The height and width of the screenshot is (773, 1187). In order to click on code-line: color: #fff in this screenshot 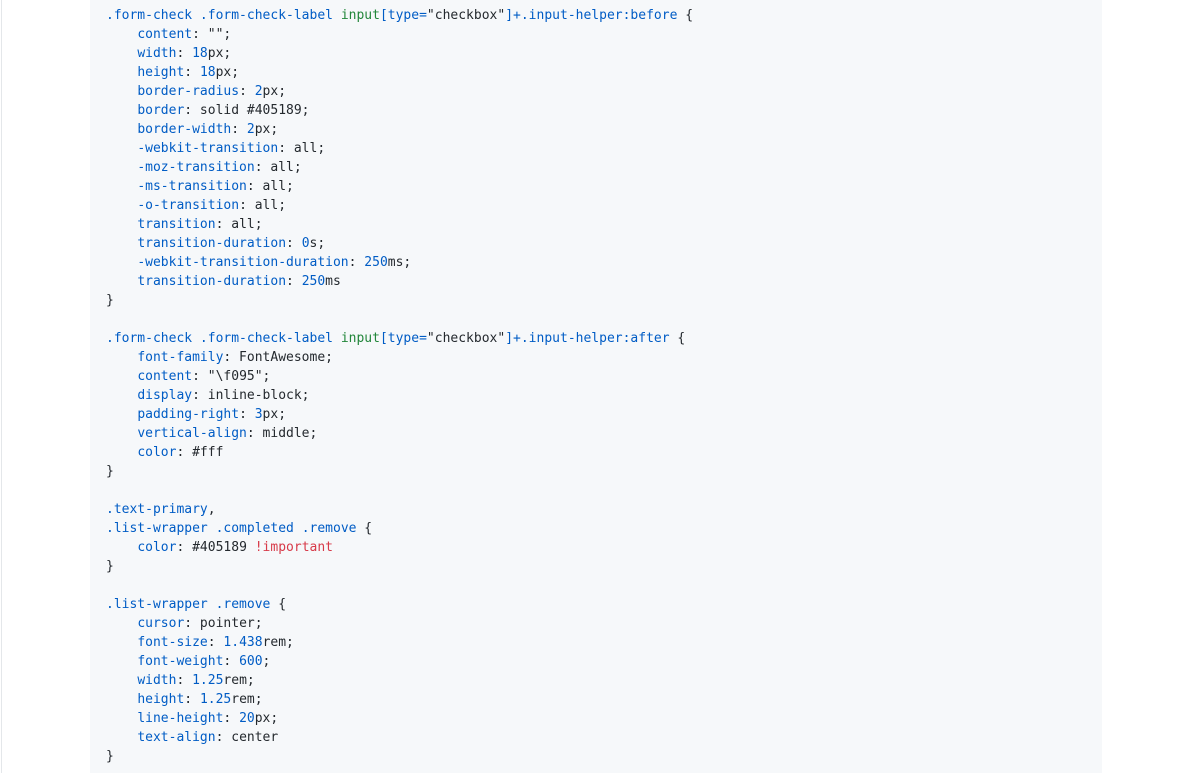, I will do `click(399, 452)`.